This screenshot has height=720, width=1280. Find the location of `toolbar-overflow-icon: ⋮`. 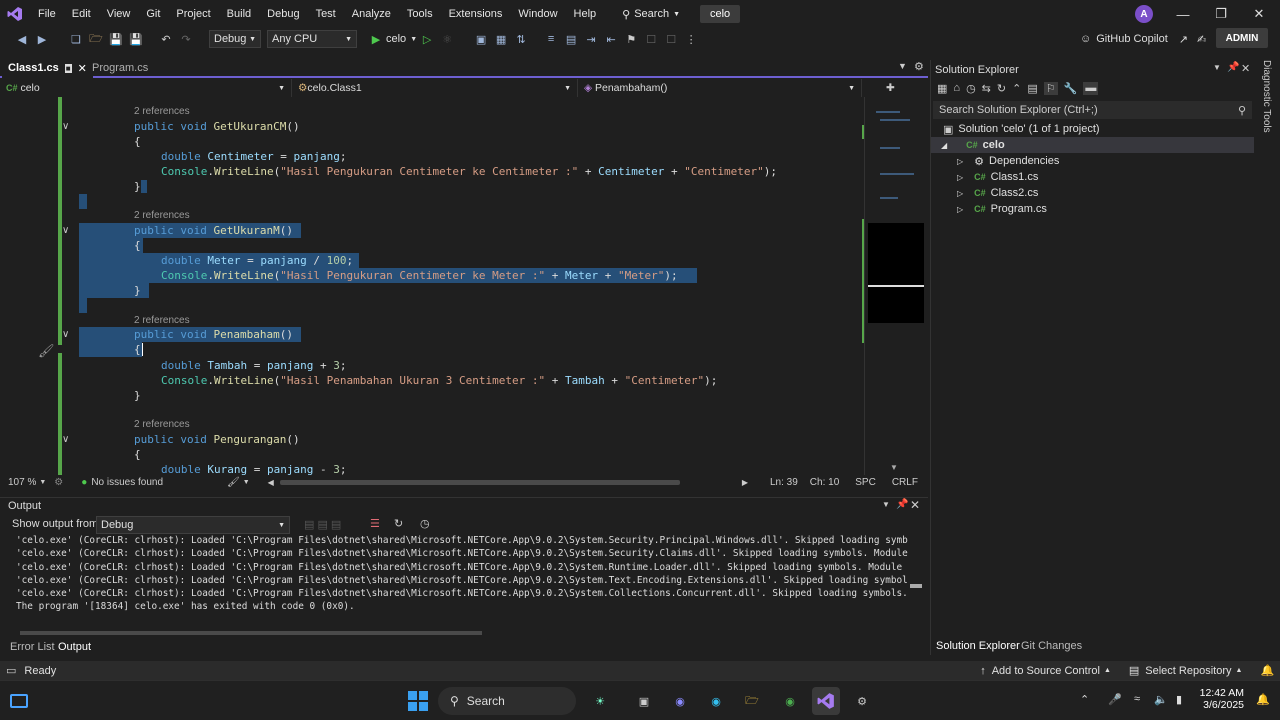

toolbar-overflow-icon: ⋮ is located at coordinates (691, 39).